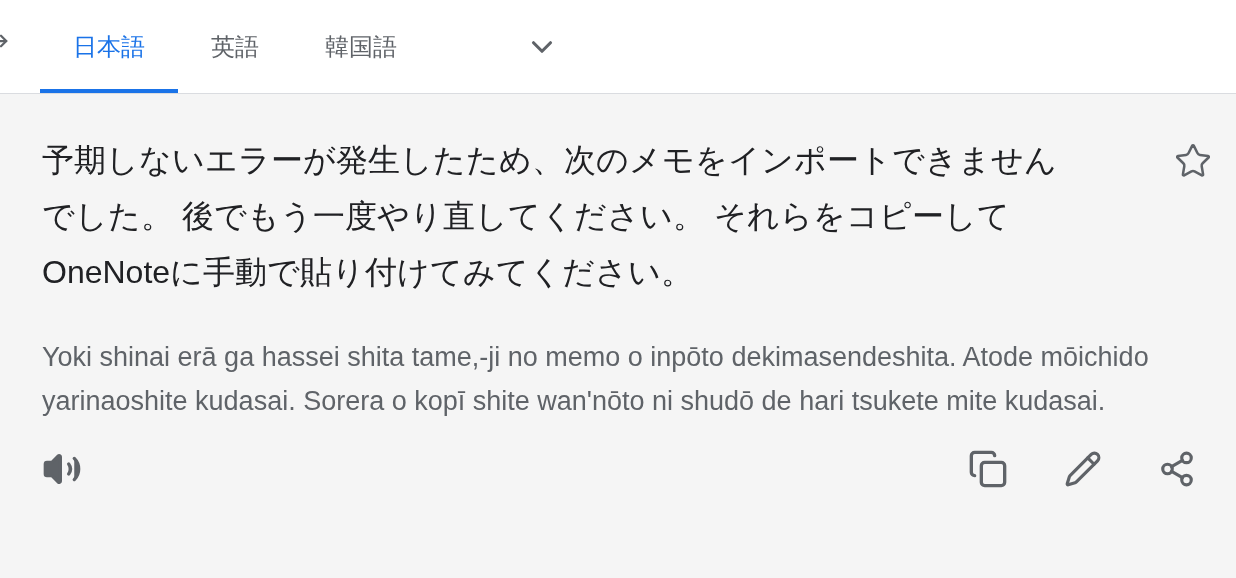 This screenshot has width=1236, height=578. I want to click on romanization-text: Yoki shinai erā ga hassei shita tame,-ji no memo o inpōto dekimasendeshita. Atode mōichido yarinaoshite kudasai. Sorera o kopī shite wan'nōto ni shudō de hari tsukete mite kudasai., so click(596, 379).